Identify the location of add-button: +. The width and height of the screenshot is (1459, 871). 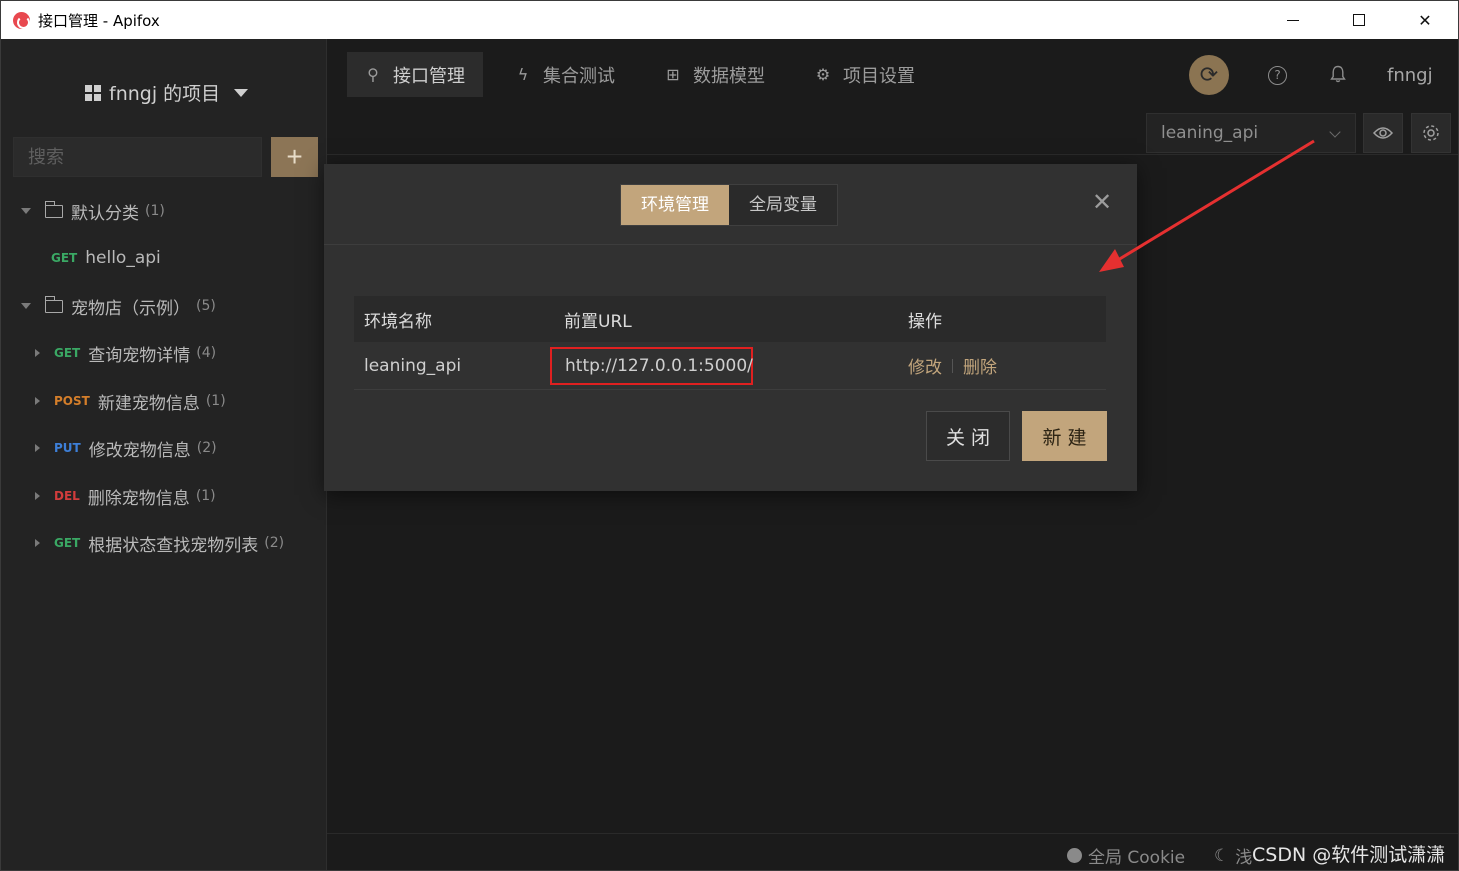
(294, 157).